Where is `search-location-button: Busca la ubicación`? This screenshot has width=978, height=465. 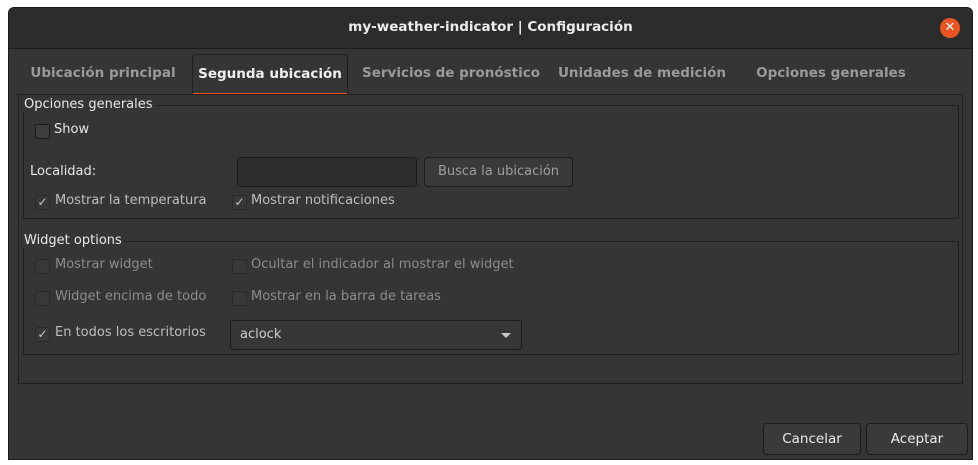 search-location-button: Busca la ubicación is located at coordinates (498, 172).